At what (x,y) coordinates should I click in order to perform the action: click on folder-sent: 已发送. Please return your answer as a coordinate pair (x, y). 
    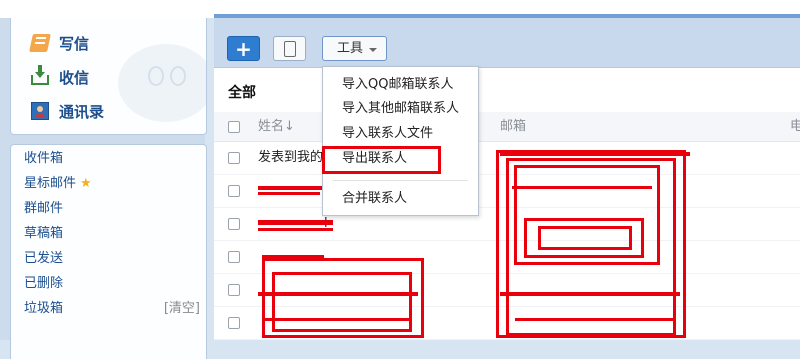
    Looking at the image, I should click on (43, 259).